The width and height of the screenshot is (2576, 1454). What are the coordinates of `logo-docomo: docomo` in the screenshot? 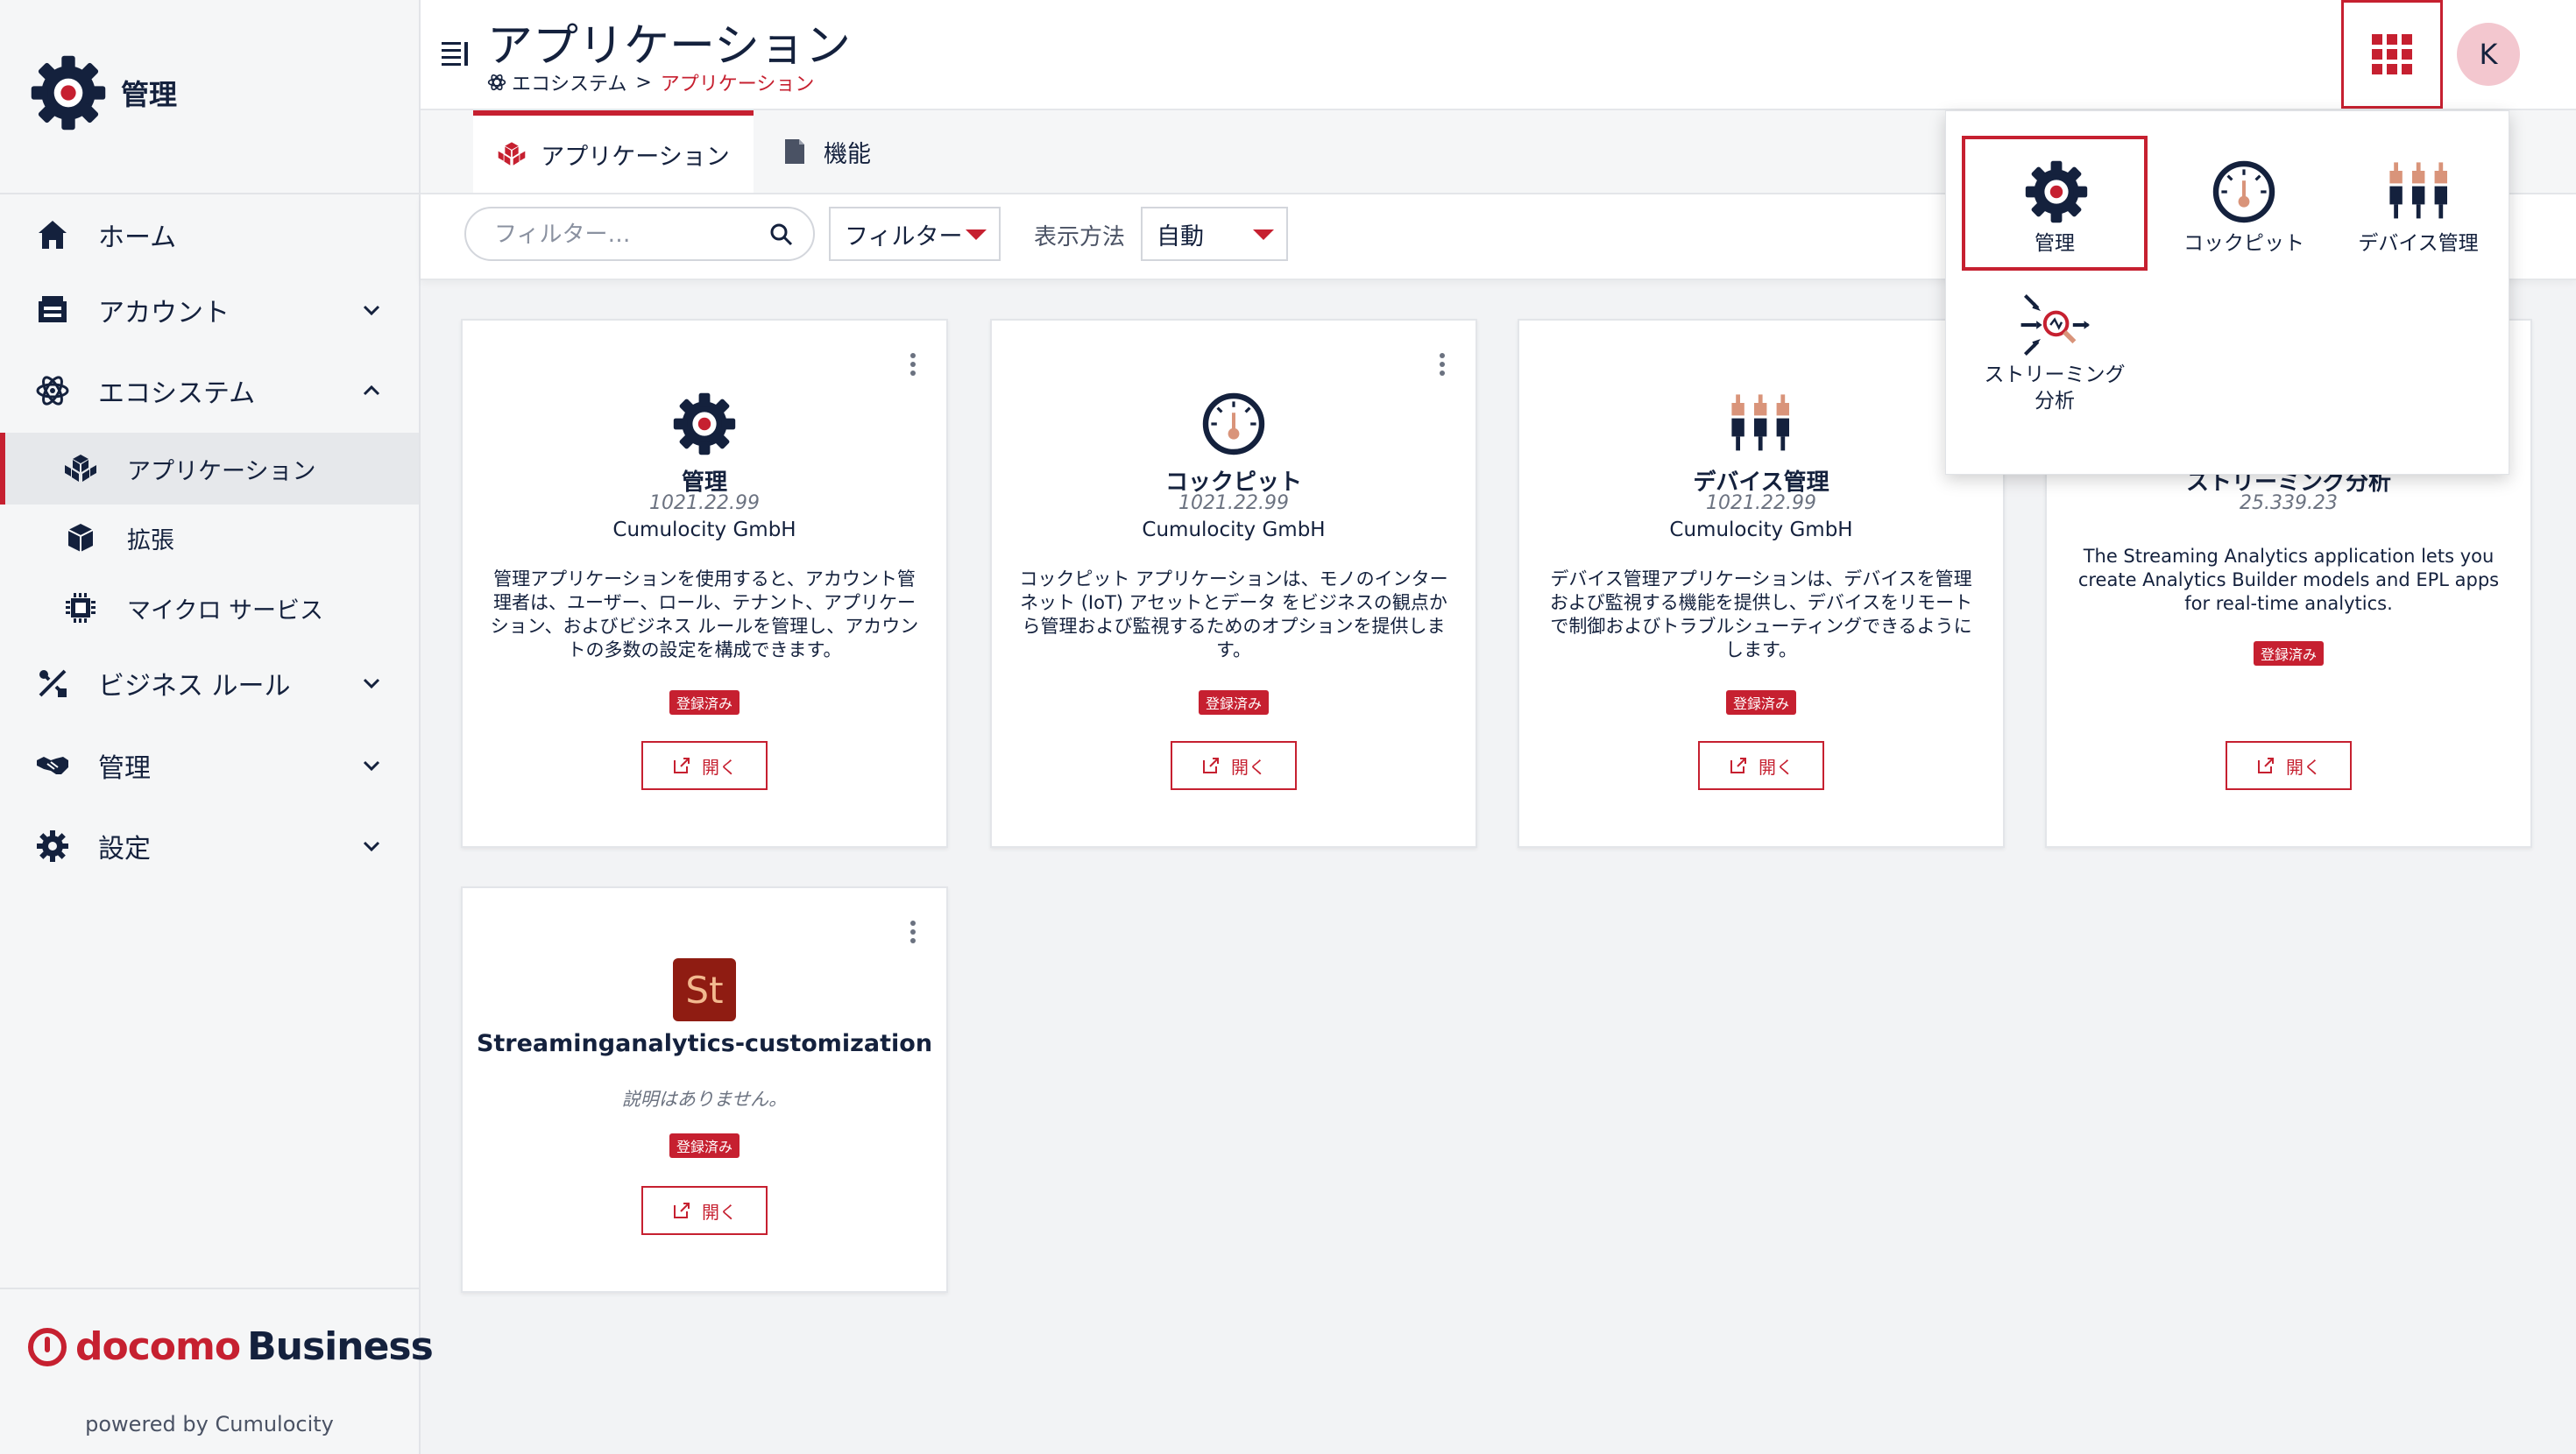 It's located at (158, 1346).